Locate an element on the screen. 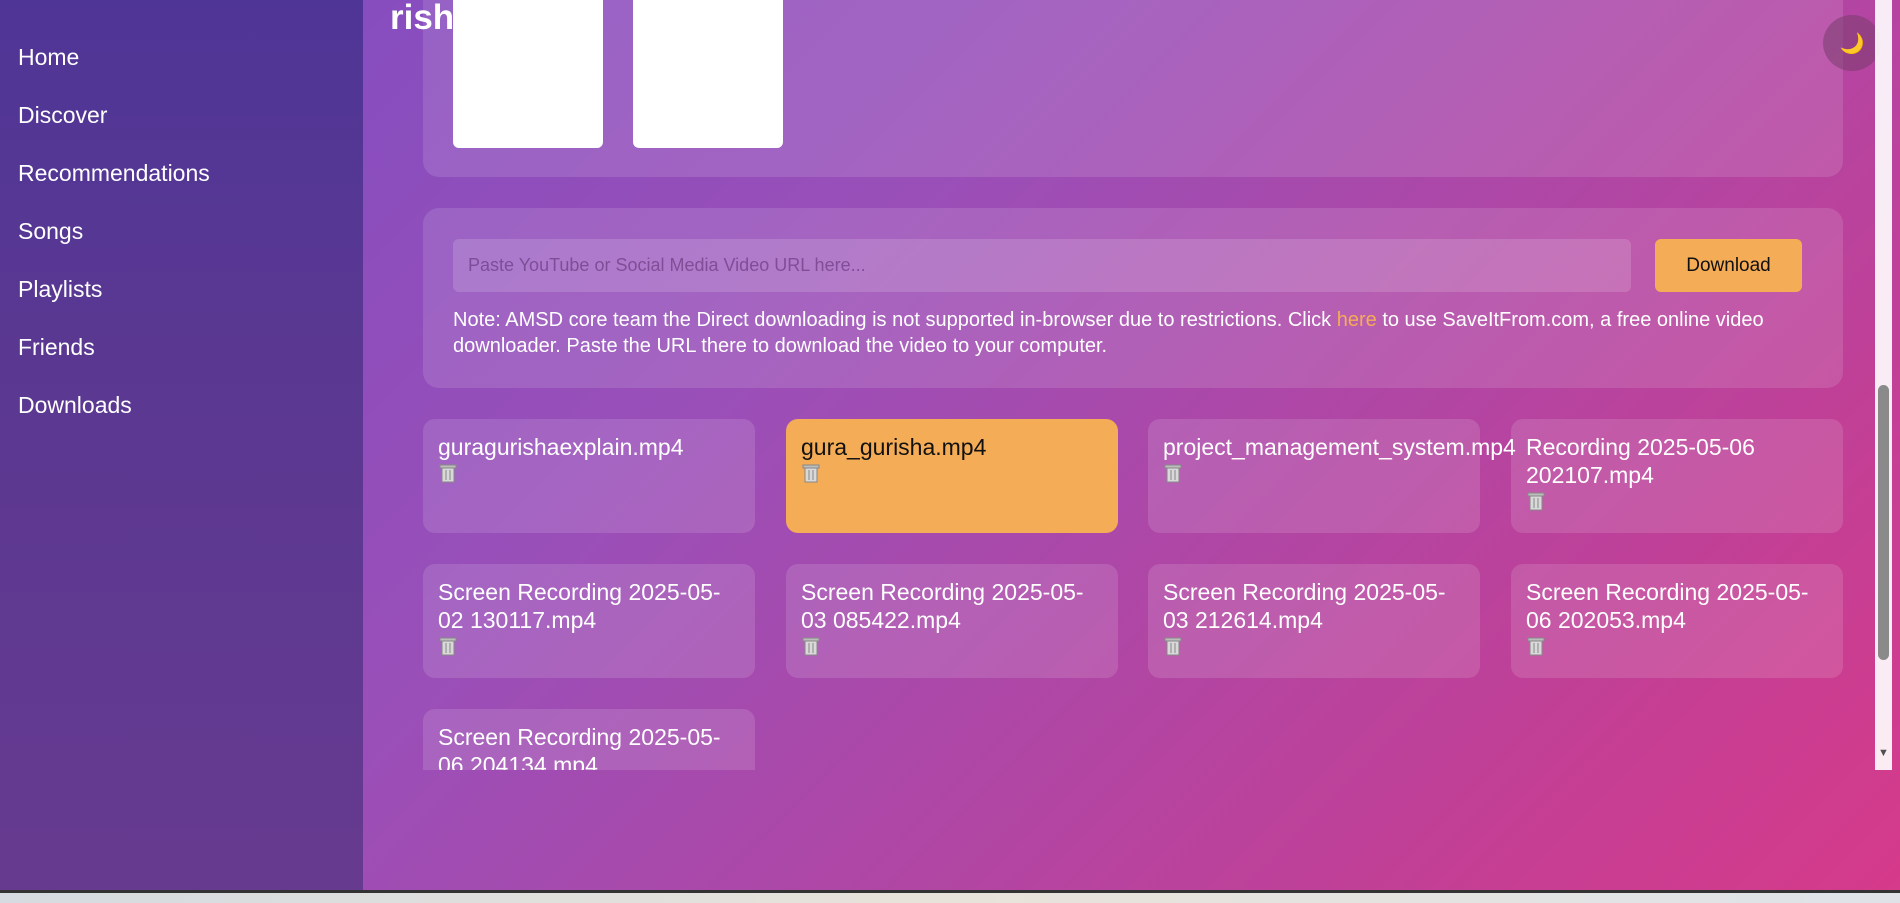 The width and height of the screenshot is (1900, 903). moon-icon: 🌙 is located at coordinates (1852, 43).